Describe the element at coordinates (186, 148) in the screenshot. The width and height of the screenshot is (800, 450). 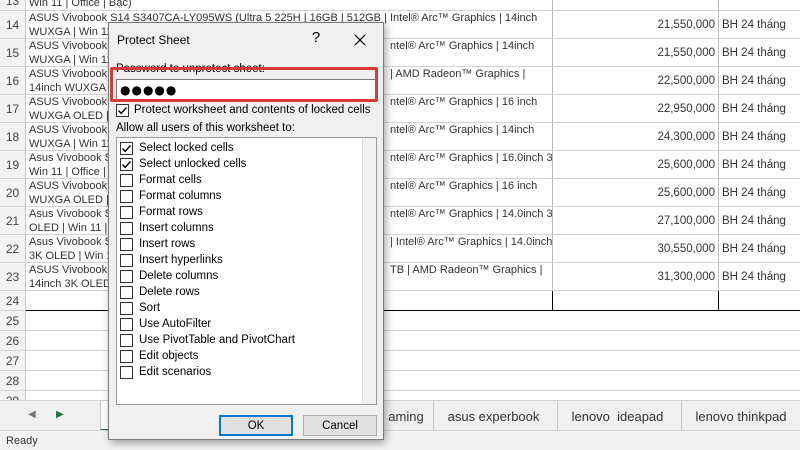
I see `permission-label: Select locked cells` at that location.